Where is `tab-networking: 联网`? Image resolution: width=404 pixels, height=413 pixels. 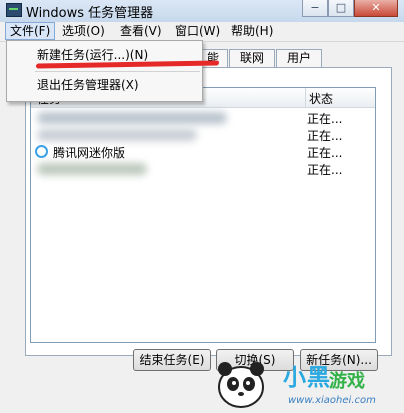 tab-networking: 联网 is located at coordinates (252, 58).